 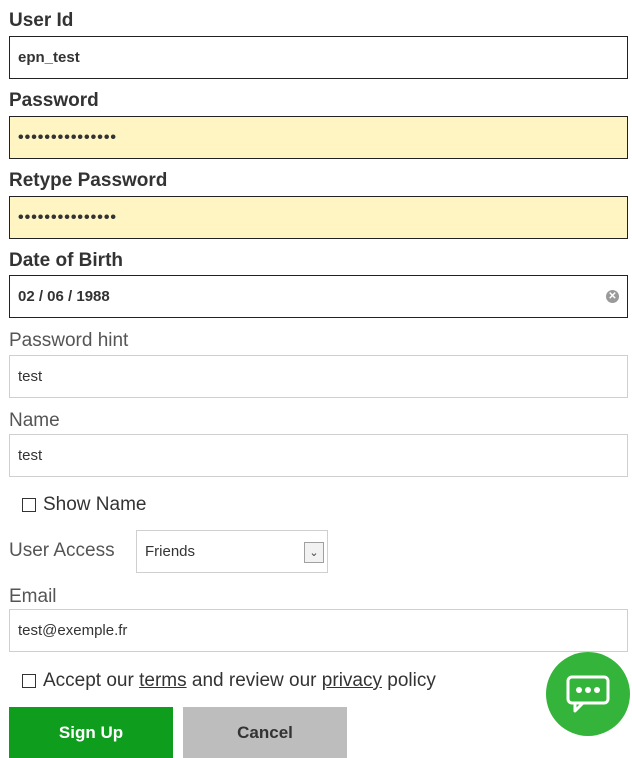 I want to click on sign-up-button: Sign Up, so click(x=91, y=732).